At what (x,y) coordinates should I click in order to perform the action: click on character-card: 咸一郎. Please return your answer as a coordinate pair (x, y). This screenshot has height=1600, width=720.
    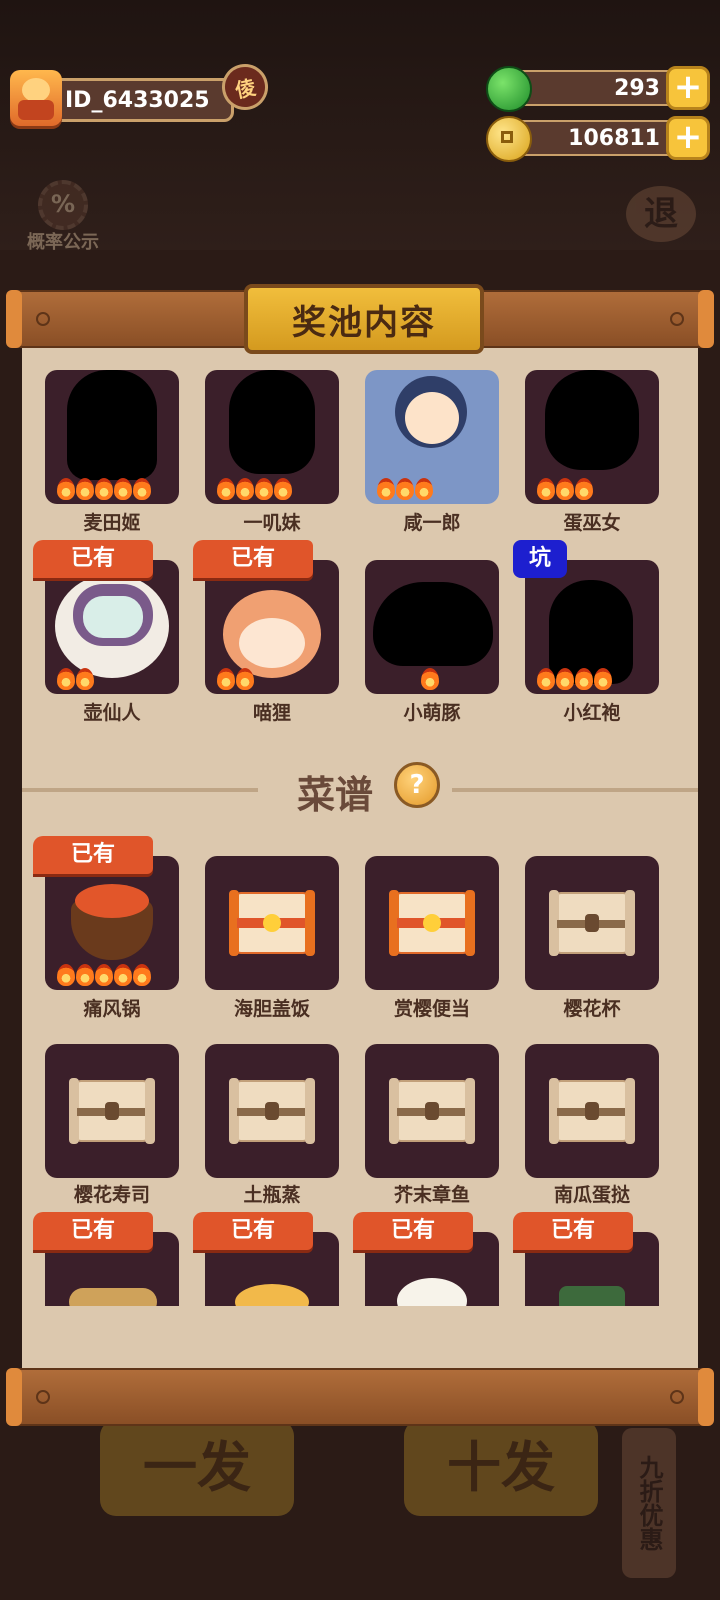
    Looking at the image, I should click on (432, 452).